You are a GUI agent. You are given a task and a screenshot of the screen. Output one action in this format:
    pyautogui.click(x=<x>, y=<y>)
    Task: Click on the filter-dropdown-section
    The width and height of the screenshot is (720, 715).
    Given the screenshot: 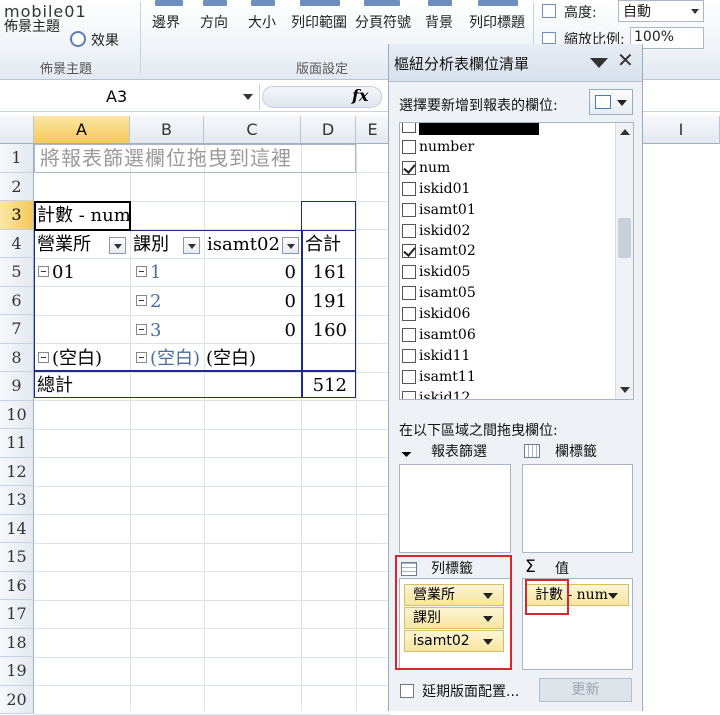 What is the action you would take?
    pyautogui.click(x=191, y=245)
    